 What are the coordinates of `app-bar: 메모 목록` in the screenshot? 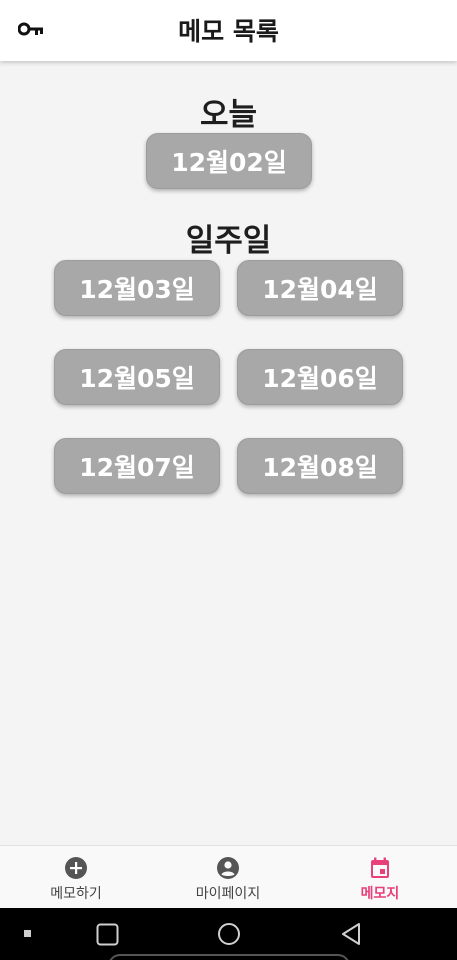 It's located at (228, 30).